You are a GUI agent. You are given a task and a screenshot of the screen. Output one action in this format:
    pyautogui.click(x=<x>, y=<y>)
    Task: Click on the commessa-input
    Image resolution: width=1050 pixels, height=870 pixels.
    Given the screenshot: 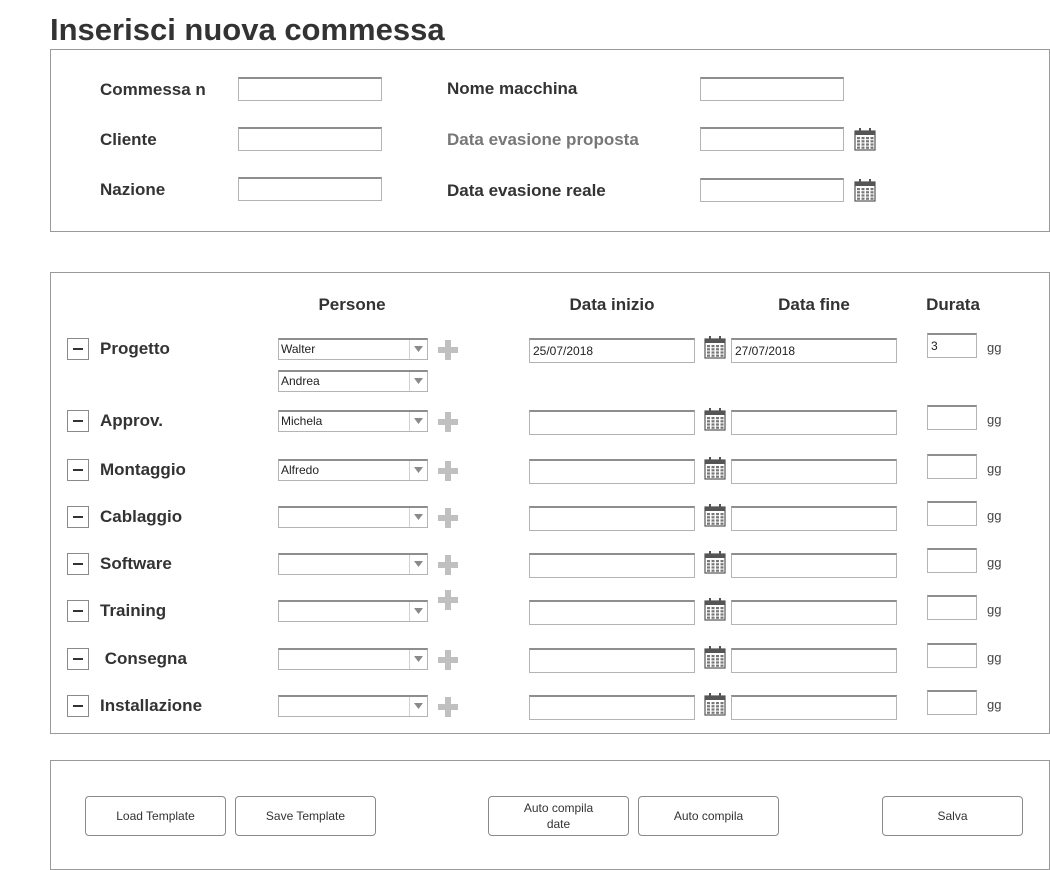 What is the action you would take?
    pyautogui.click(x=310, y=89)
    